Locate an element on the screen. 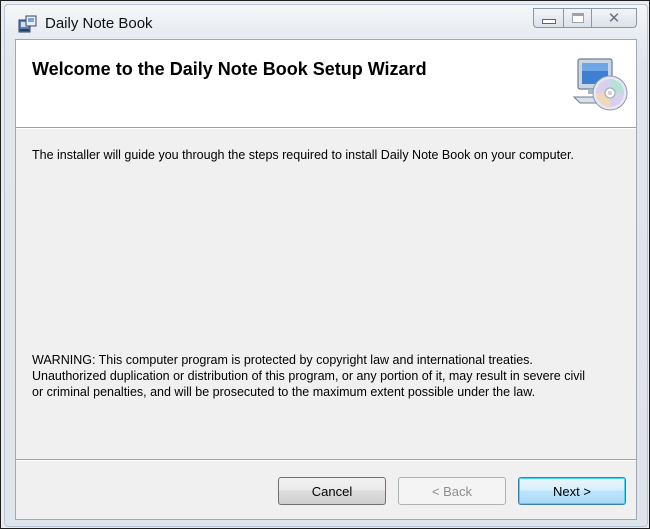 The width and height of the screenshot is (650, 529). maximize-button is located at coordinates (577, 18).